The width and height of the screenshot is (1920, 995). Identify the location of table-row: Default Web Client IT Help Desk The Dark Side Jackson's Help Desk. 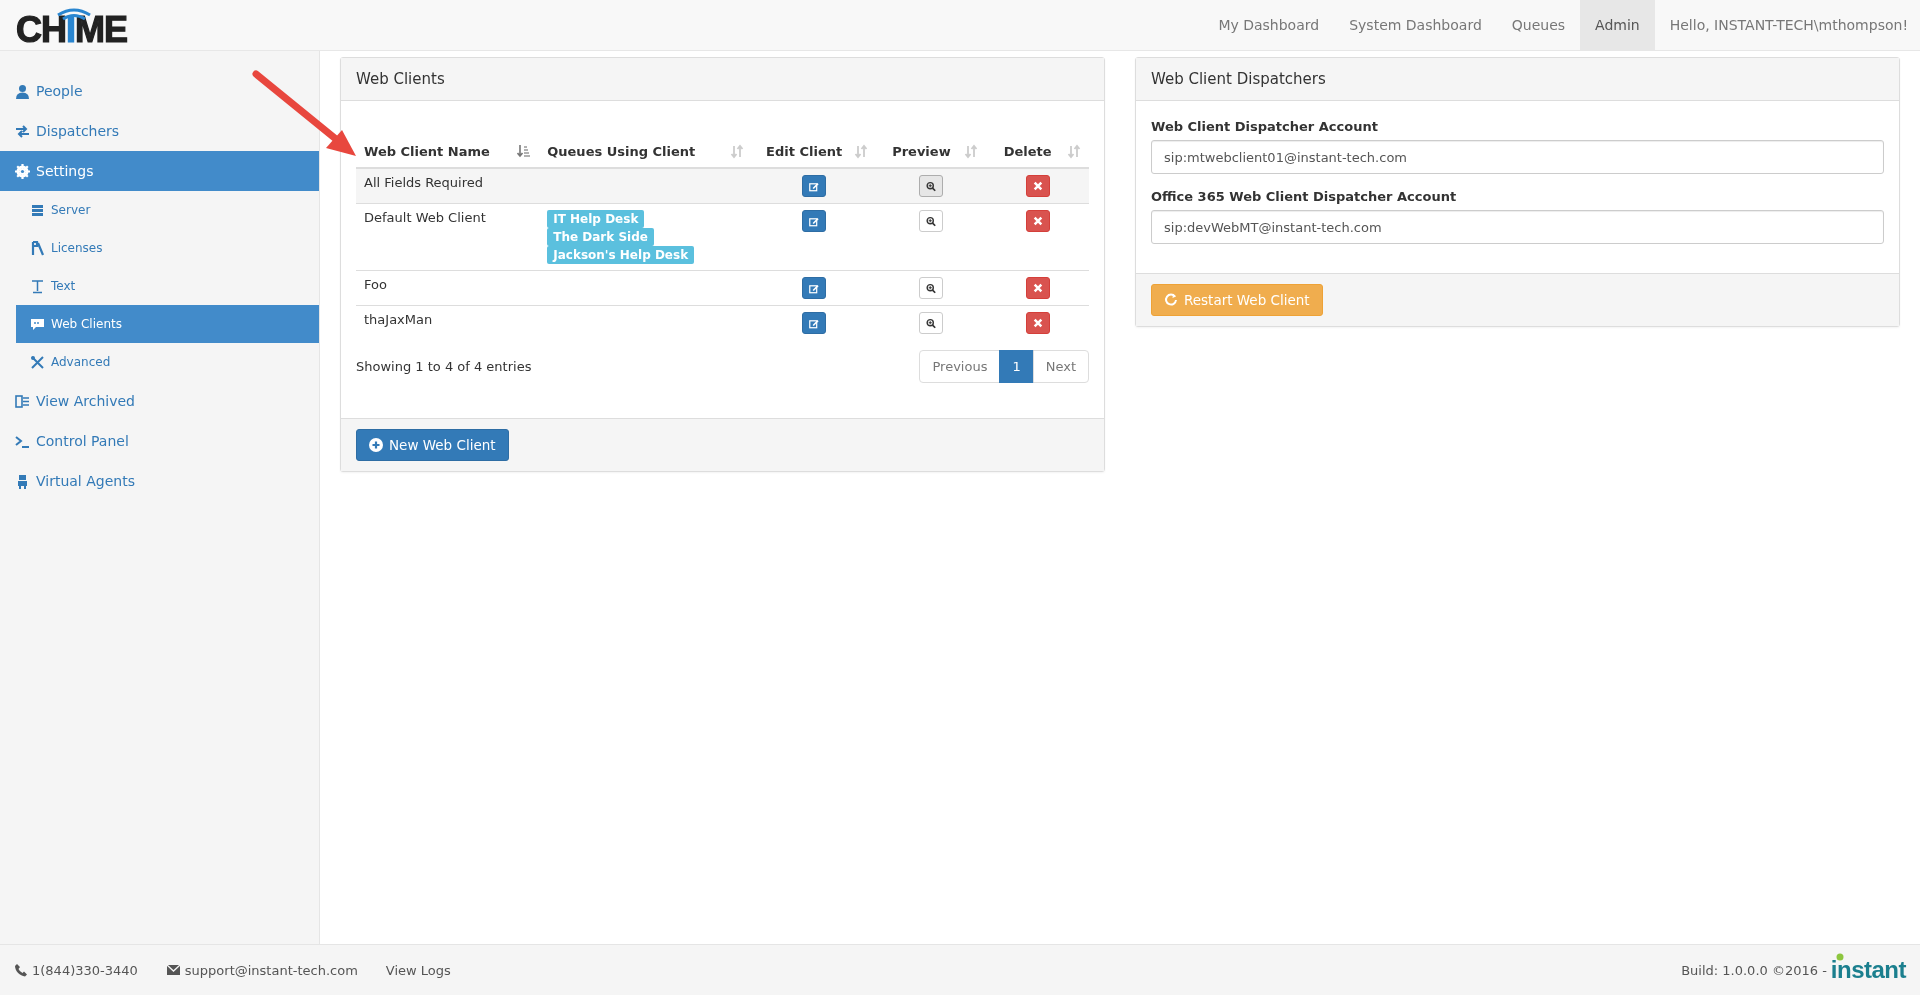
(722, 237).